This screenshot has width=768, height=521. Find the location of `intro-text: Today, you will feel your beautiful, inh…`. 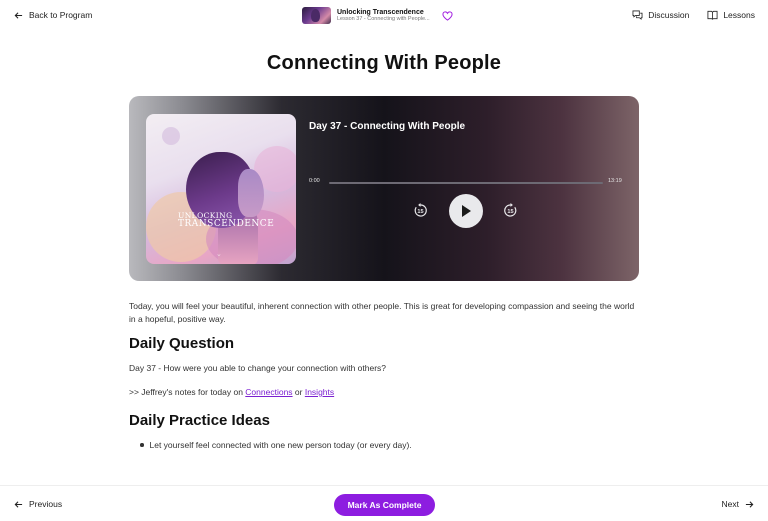

intro-text: Today, you will feel your beautiful, inh… is located at coordinates (382, 312).